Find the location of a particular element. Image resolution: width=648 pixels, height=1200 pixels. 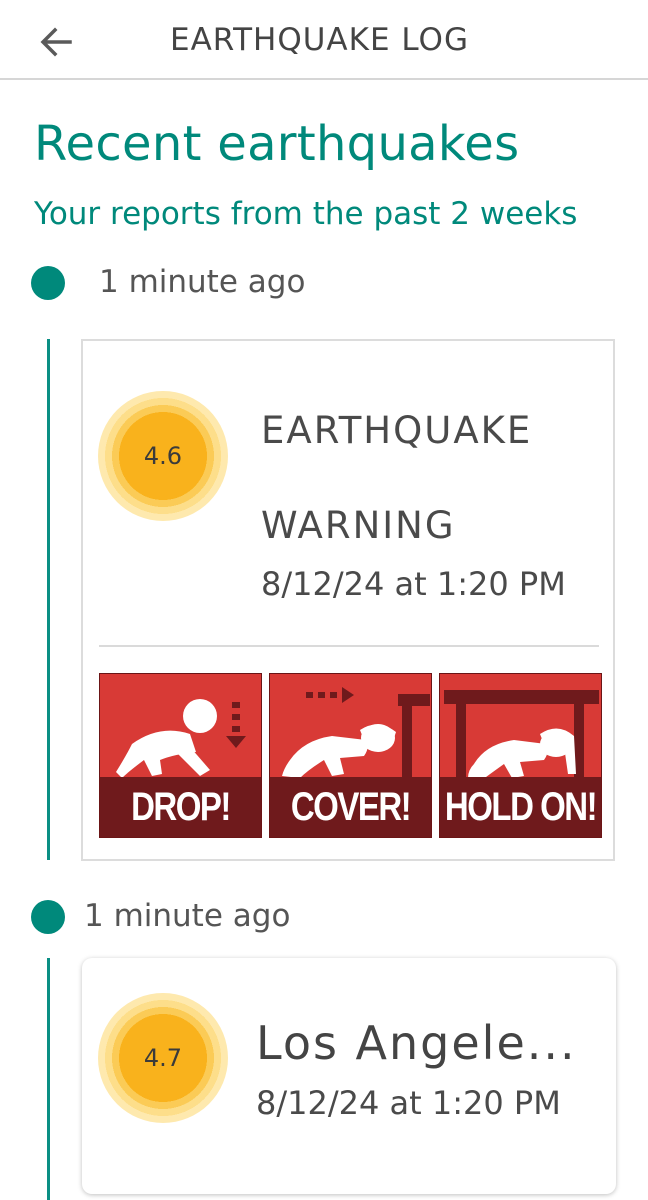

section-heading: Recent earthquakes is located at coordinates (277, 144).